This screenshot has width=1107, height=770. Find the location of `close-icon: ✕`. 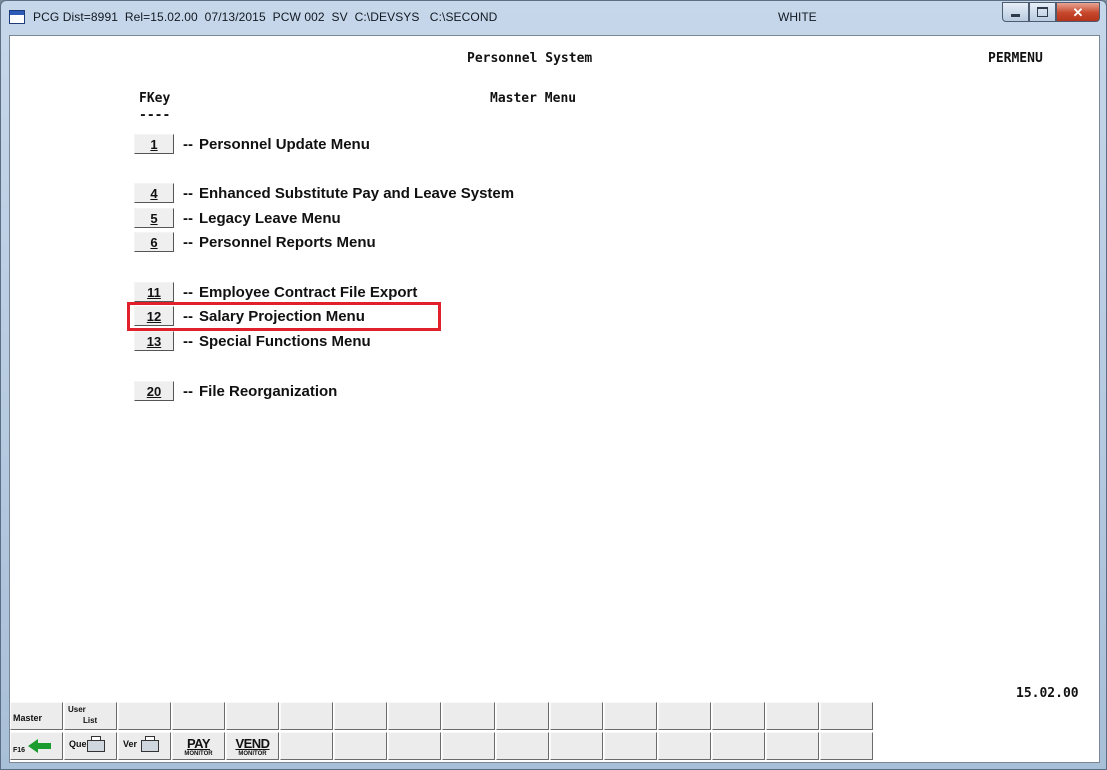

close-icon: ✕ is located at coordinates (1078, 12).